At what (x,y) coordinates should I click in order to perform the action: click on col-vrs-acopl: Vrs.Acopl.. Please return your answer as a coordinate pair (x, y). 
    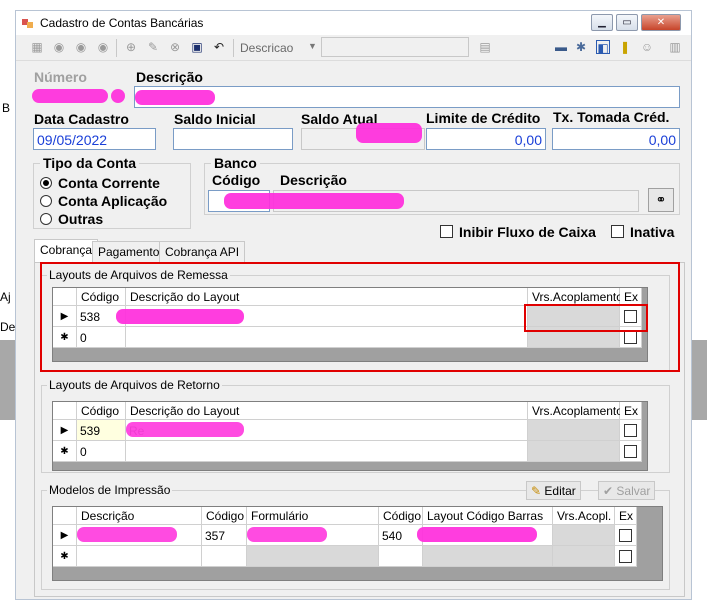
    Looking at the image, I should click on (584, 516).